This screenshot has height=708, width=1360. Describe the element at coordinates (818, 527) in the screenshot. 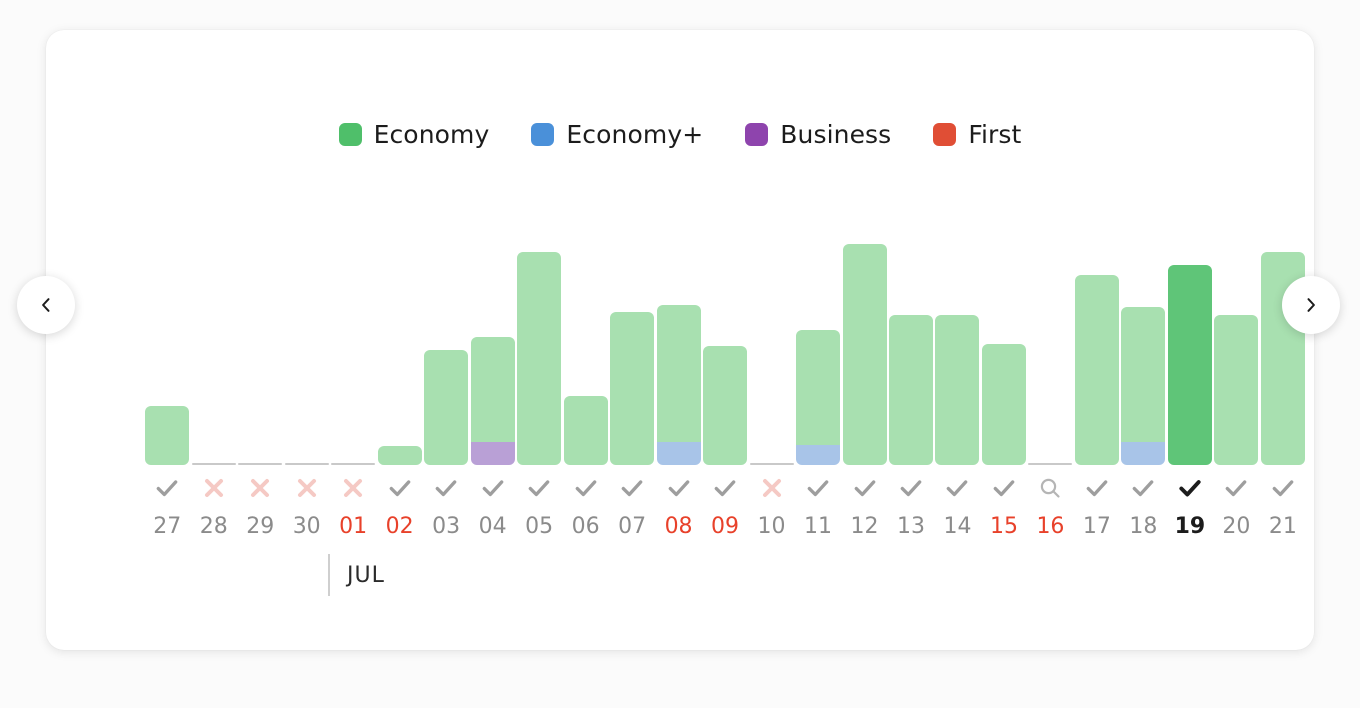

I see `date-label-11: 11` at that location.